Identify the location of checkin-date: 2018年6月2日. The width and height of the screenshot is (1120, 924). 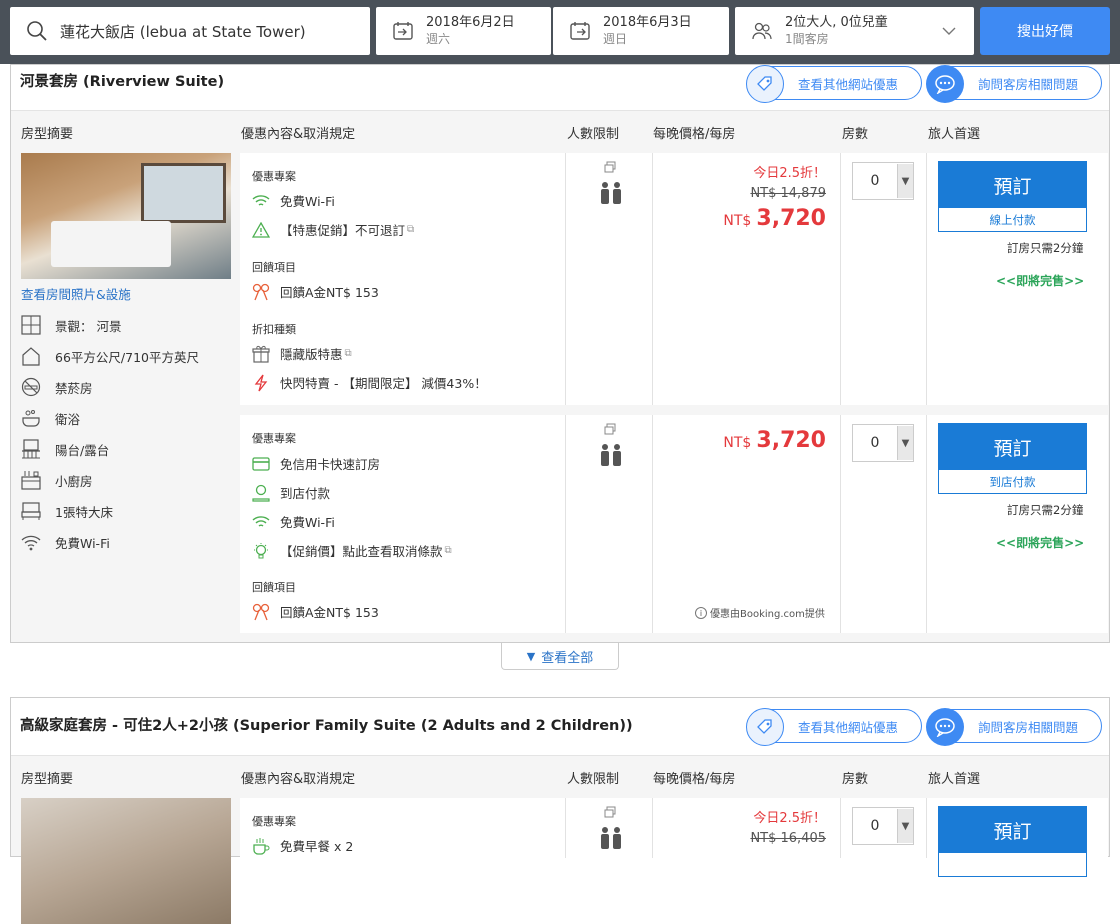
(470, 22).